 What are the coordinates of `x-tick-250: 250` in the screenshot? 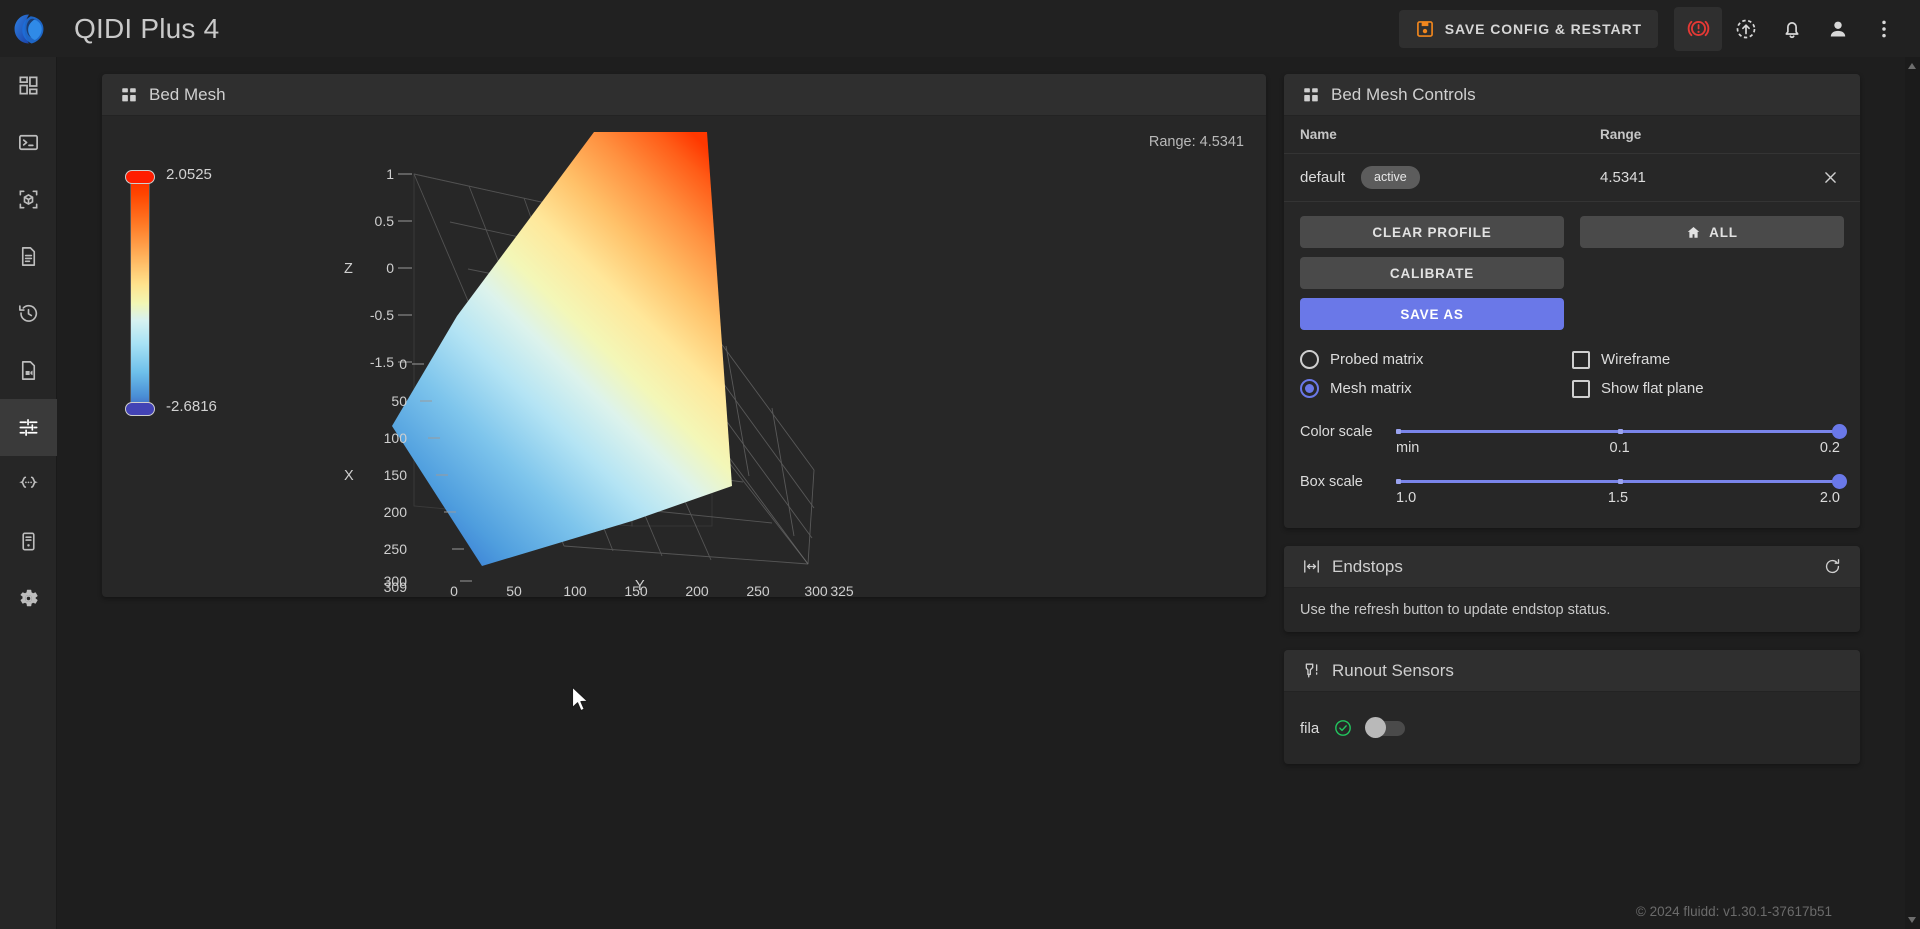 It's located at (396, 549).